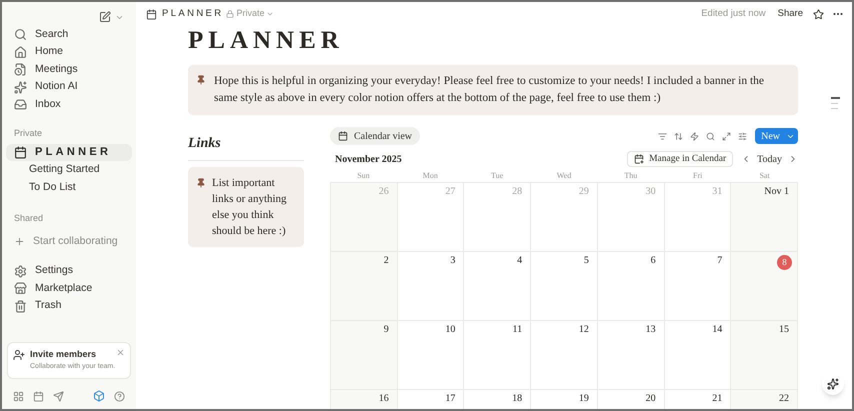 The image size is (854, 411). Describe the element at coordinates (193, 14) in the screenshot. I see `breadcrumb: PLANNER` at that location.